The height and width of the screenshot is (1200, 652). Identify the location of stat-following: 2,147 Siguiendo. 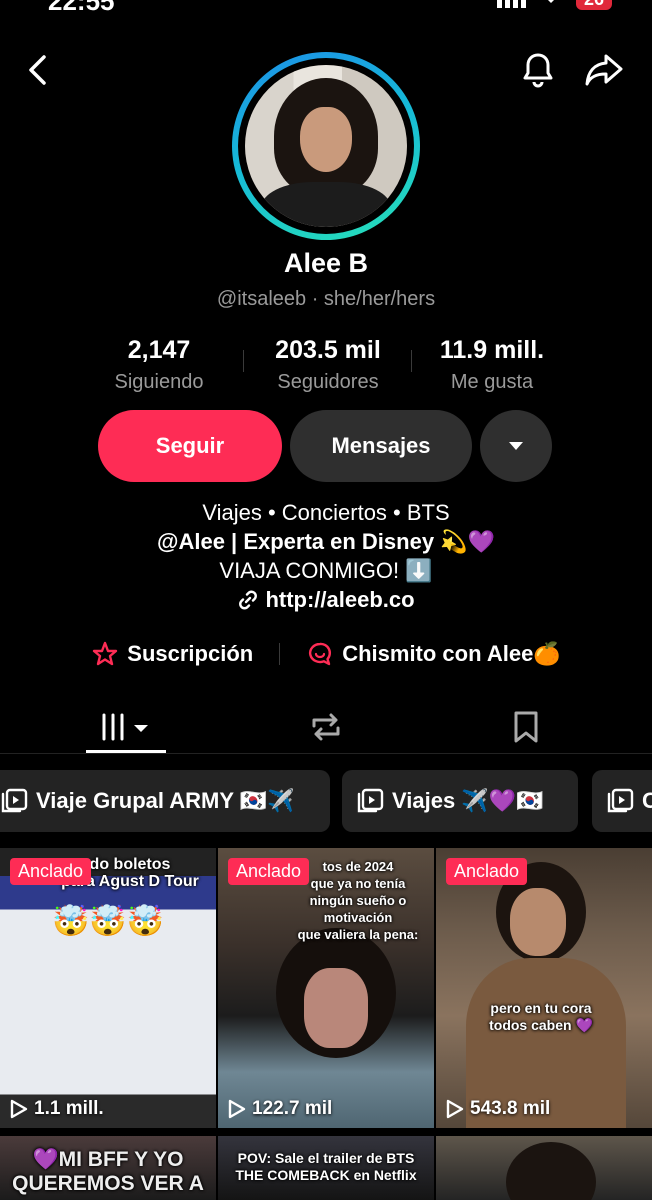
(159, 365).